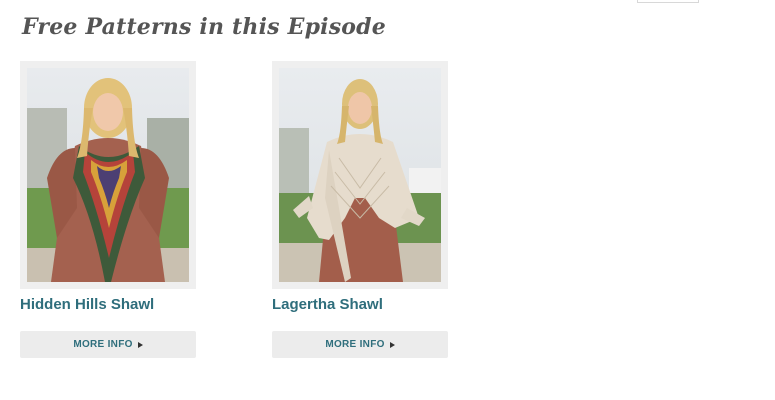 The height and width of the screenshot is (400, 775). Describe the element at coordinates (668, 1) in the screenshot. I see `top-partial-box` at that location.